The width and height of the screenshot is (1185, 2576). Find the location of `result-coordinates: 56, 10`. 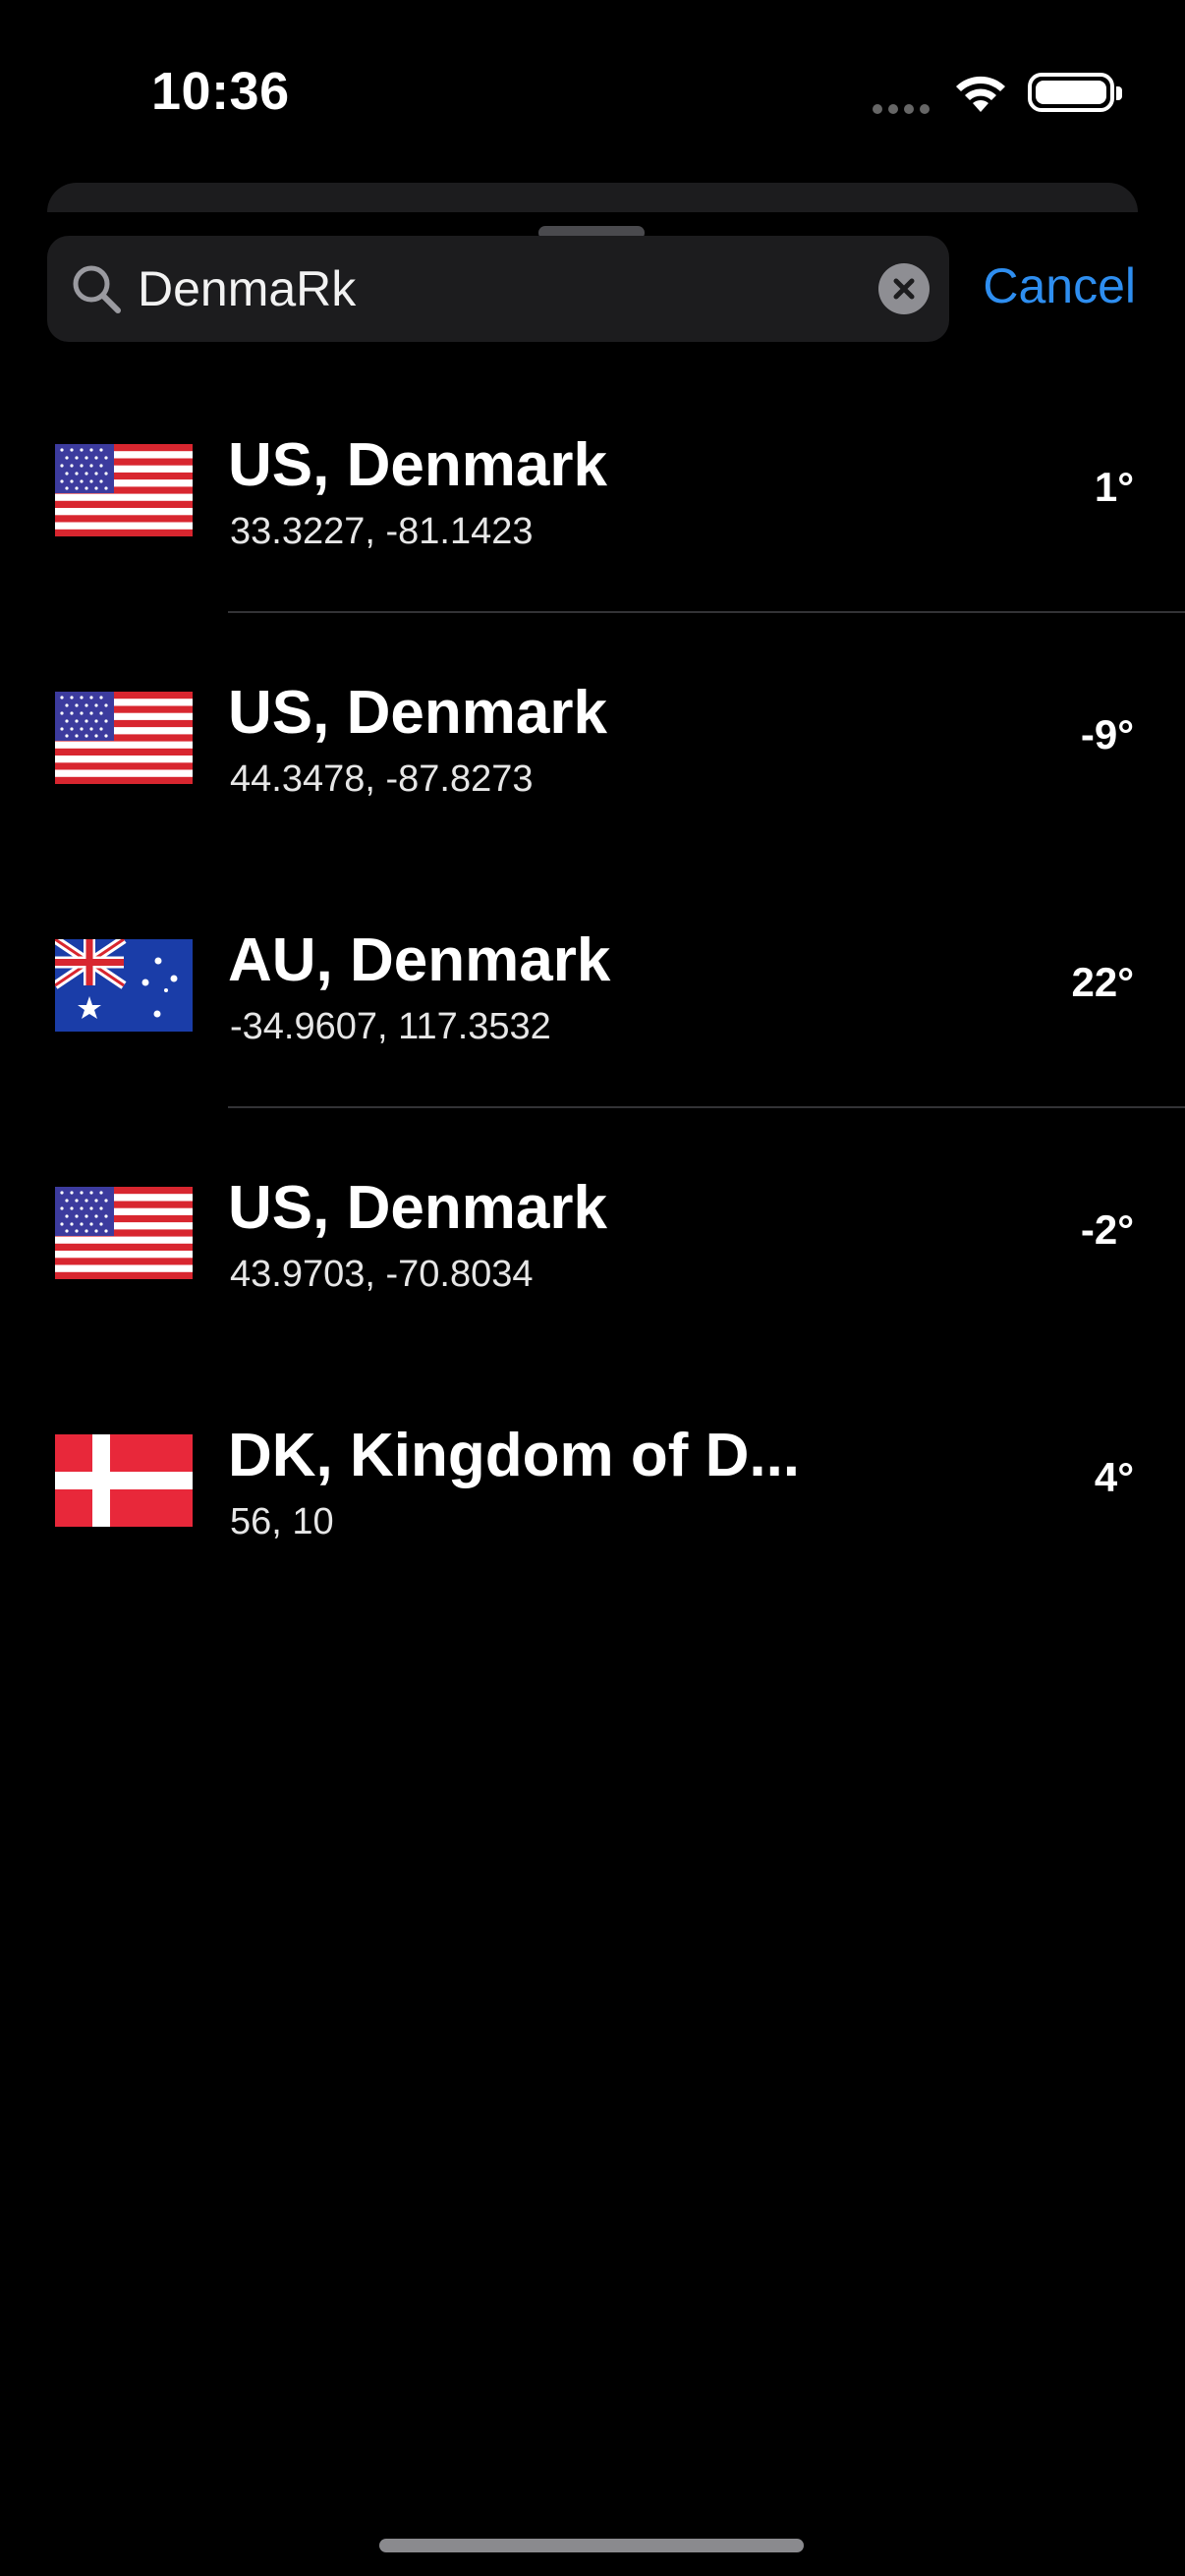

result-coordinates: 56, 10 is located at coordinates (282, 1521).